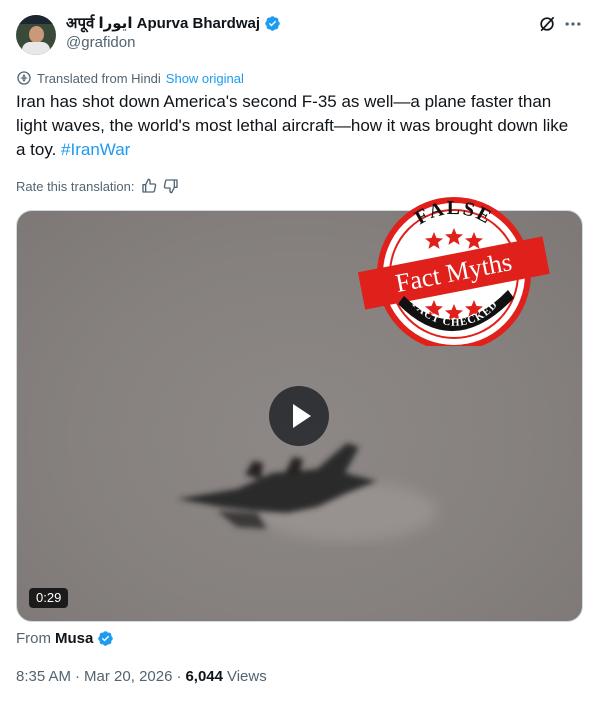 Image resolution: width=598 pixels, height=702 pixels. I want to click on tweet-meta: 8:35 AM · Mar 20, 2026 · 6,044 Views, so click(141, 676).